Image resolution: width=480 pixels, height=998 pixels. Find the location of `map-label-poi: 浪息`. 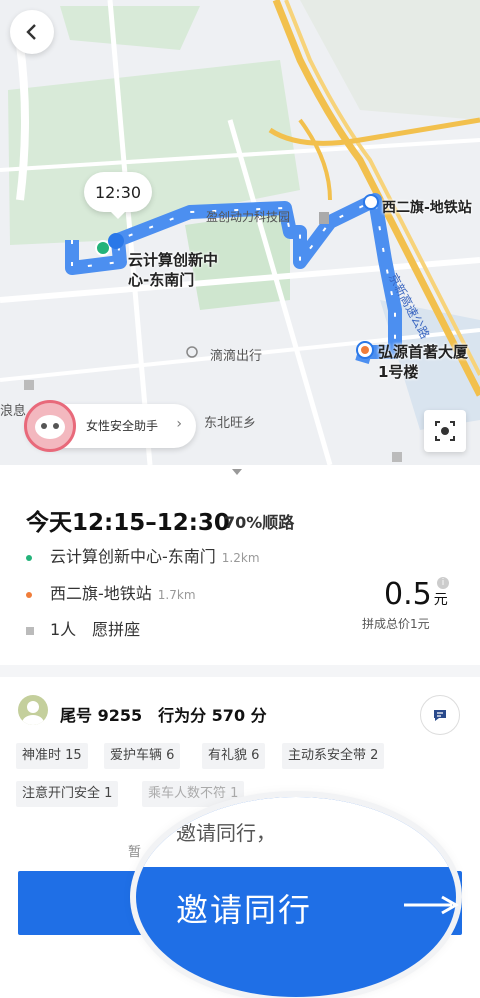

map-label-poi: 浪息 is located at coordinates (13, 411).